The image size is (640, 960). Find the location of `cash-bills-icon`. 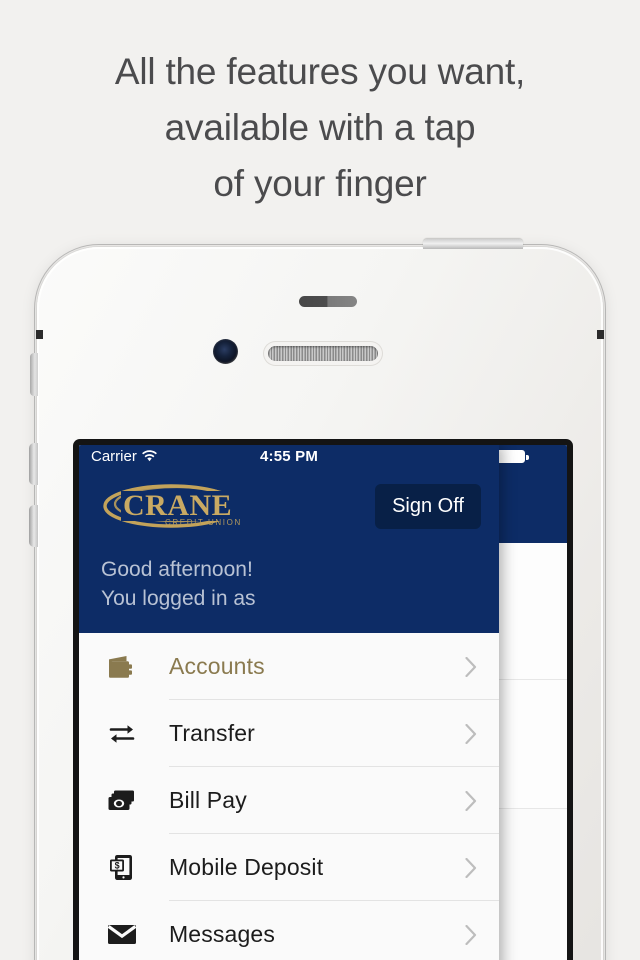

cash-bills-icon is located at coordinates (122, 801).